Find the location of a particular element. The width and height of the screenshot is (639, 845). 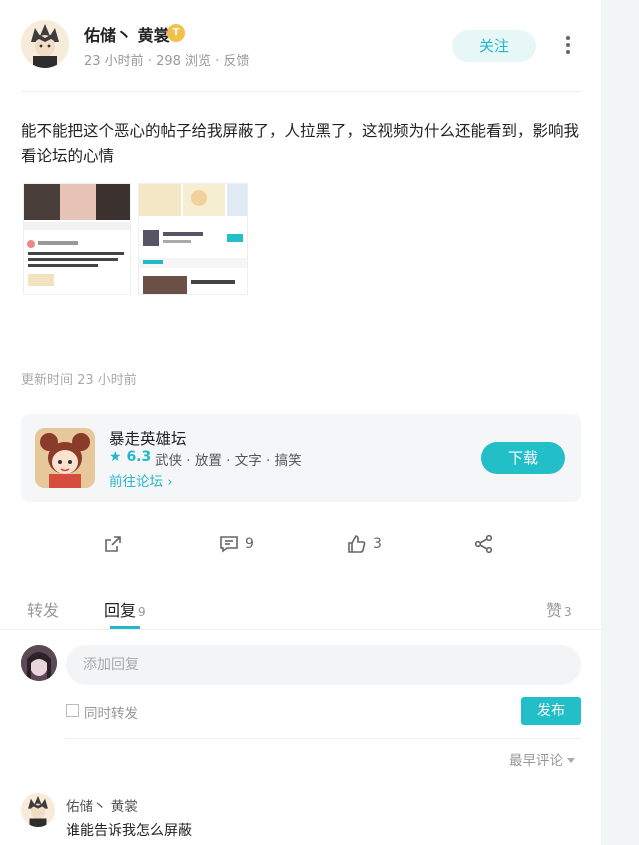

my-avatar is located at coordinates (39, 663).